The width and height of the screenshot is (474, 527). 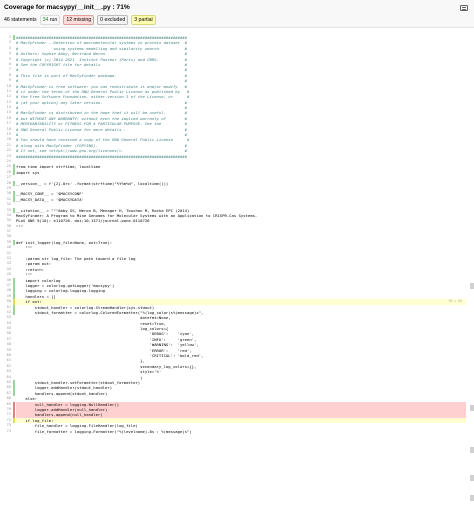 What do you see at coordinates (464, 8) in the screenshot?
I see `keyboard-icon` at bounding box center [464, 8].